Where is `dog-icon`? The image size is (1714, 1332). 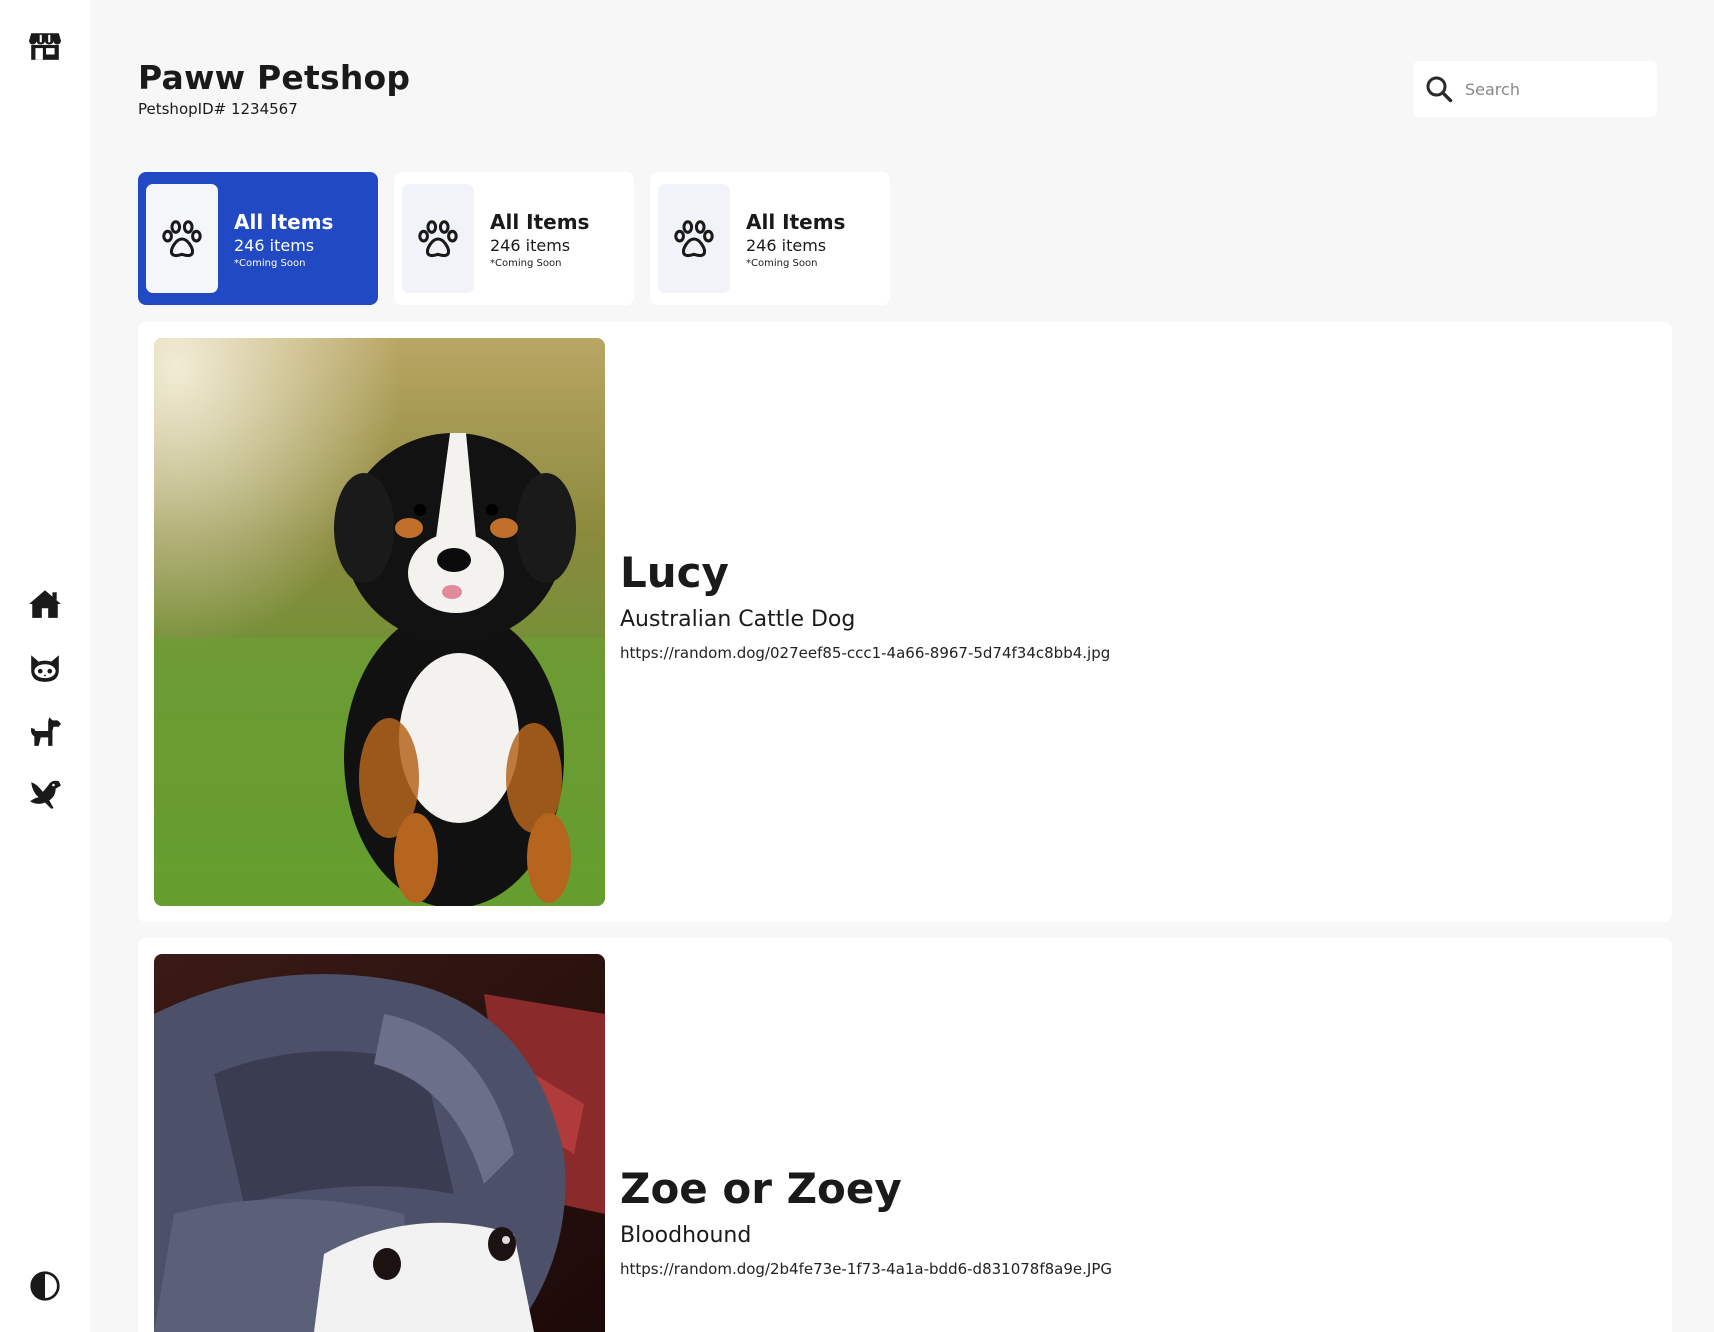
dog-icon is located at coordinates (45, 731).